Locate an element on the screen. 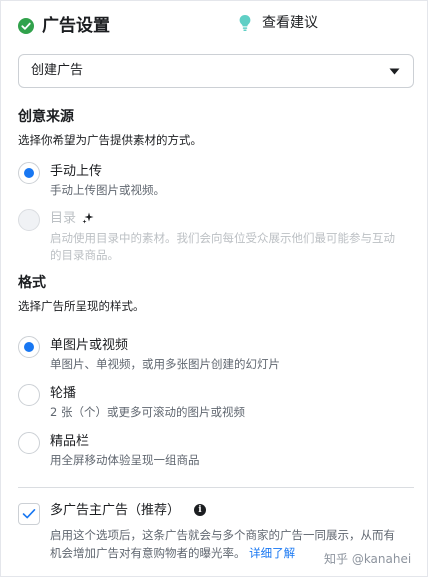 This screenshot has width=428, height=577. section-divider is located at coordinates (216, 487).